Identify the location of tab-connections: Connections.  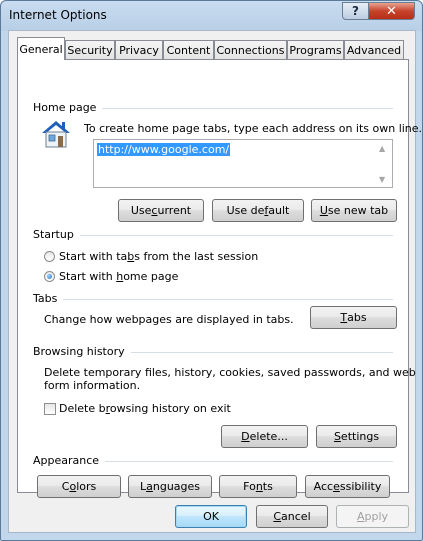
(250, 49).